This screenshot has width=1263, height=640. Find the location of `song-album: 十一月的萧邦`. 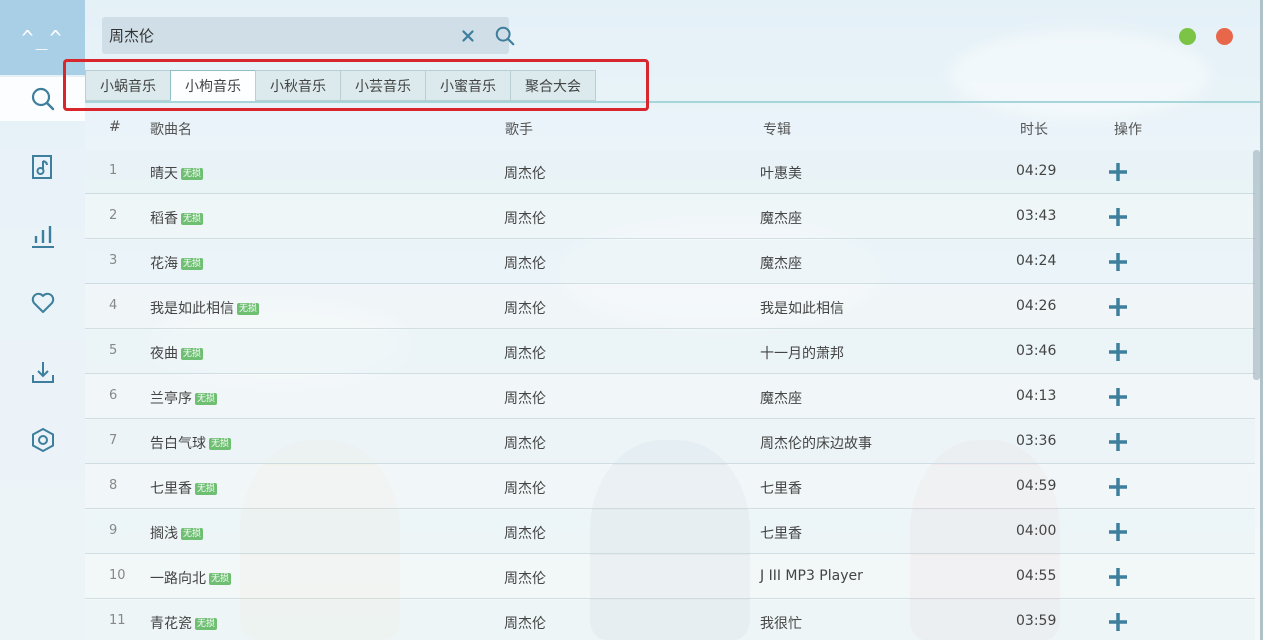

song-album: 十一月的萧邦 is located at coordinates (802, 353).